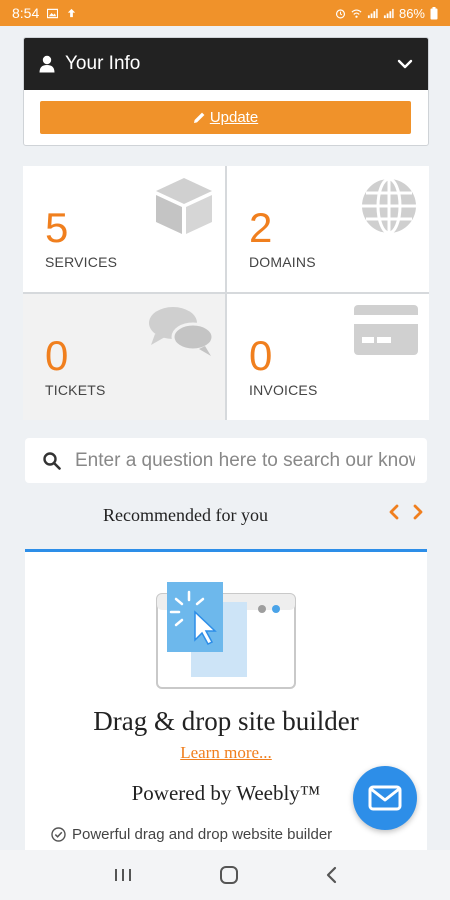  What do you see at coordinates (229, 875) in the screenshot?
I see `home-icon` at bounding box center [229, 875].